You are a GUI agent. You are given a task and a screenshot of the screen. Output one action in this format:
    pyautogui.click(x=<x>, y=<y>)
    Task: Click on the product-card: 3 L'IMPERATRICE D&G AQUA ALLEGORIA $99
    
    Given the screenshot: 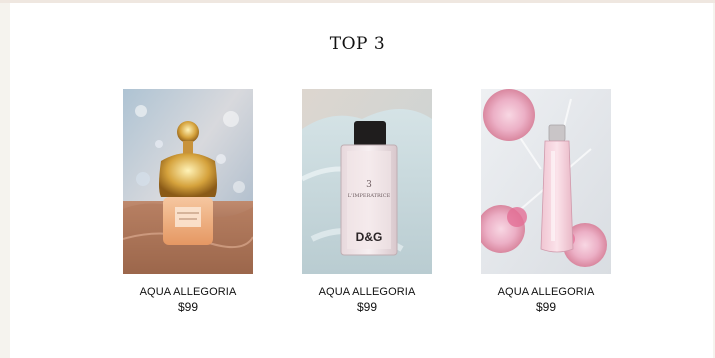 What is the action you would take?
    pyautogui.click(x=367, y=201)
    